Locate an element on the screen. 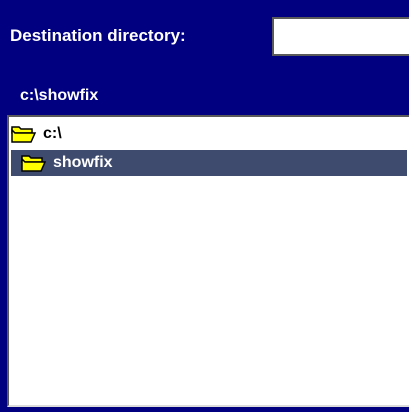  tree-item-label: c:\ is located at coordinates (52, 133).